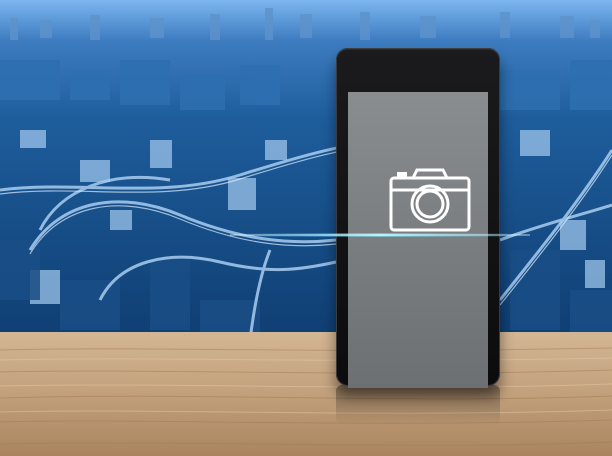 The width and height of the screenshot is (612, 456). I want to click on phone-reflection, so click(418, 405).